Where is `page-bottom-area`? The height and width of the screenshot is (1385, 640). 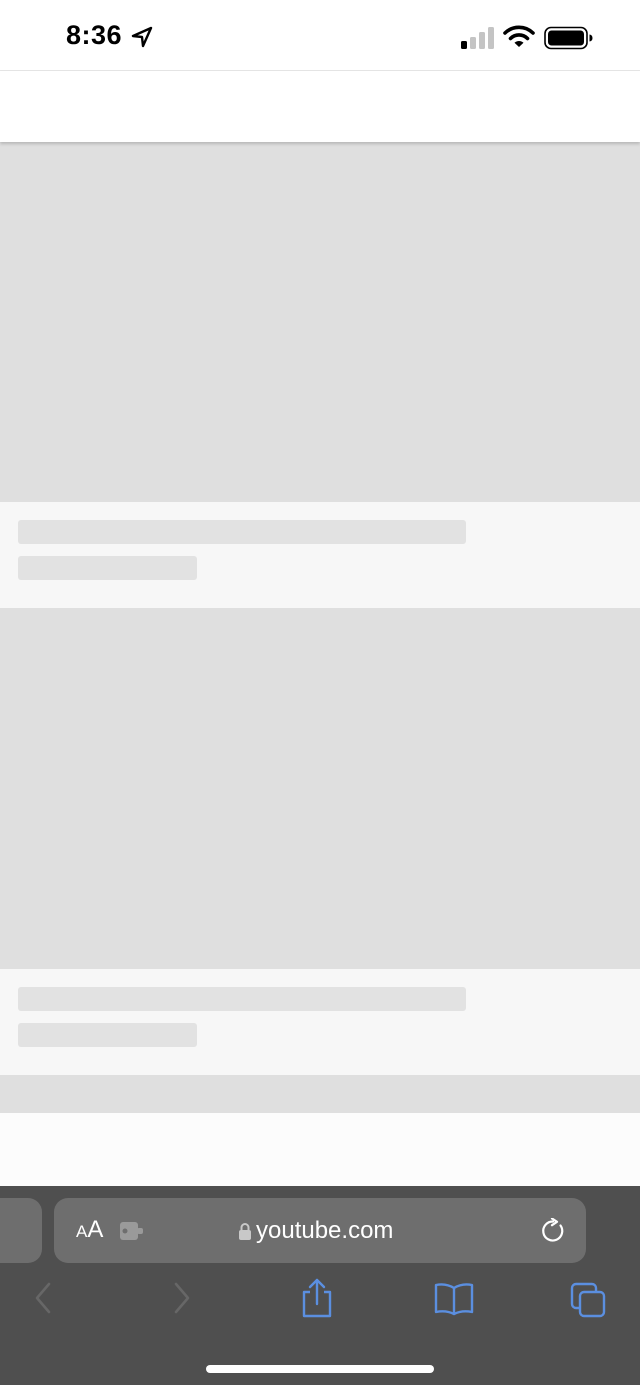
page-bottom-area is located at coordinates (320, 1150).